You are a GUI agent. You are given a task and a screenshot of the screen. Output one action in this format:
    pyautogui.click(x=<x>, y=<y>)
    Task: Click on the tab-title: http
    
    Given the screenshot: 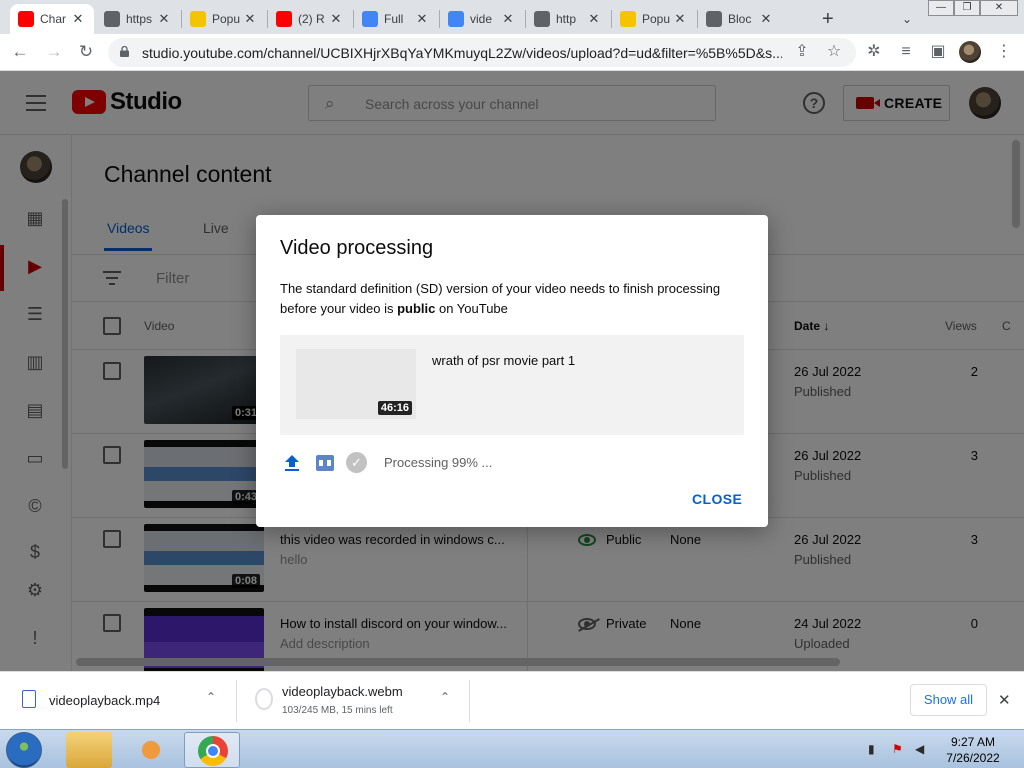 What is the action you would take?
    pyautogui.click(x=566, y=19)
    